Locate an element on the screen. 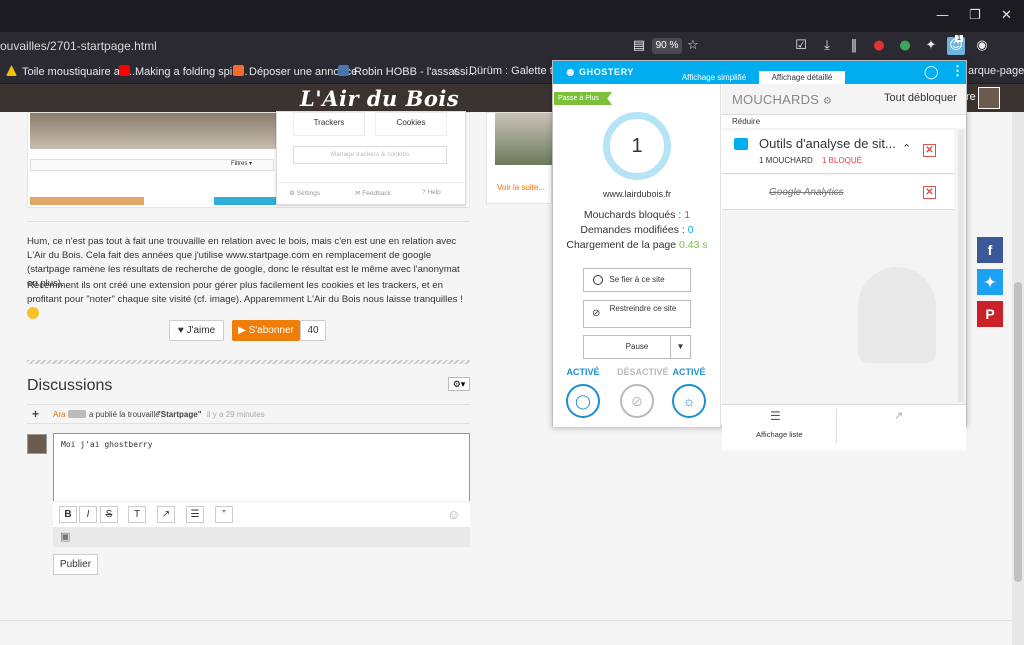  quote-button: ” is located at coordinates (224, 514).